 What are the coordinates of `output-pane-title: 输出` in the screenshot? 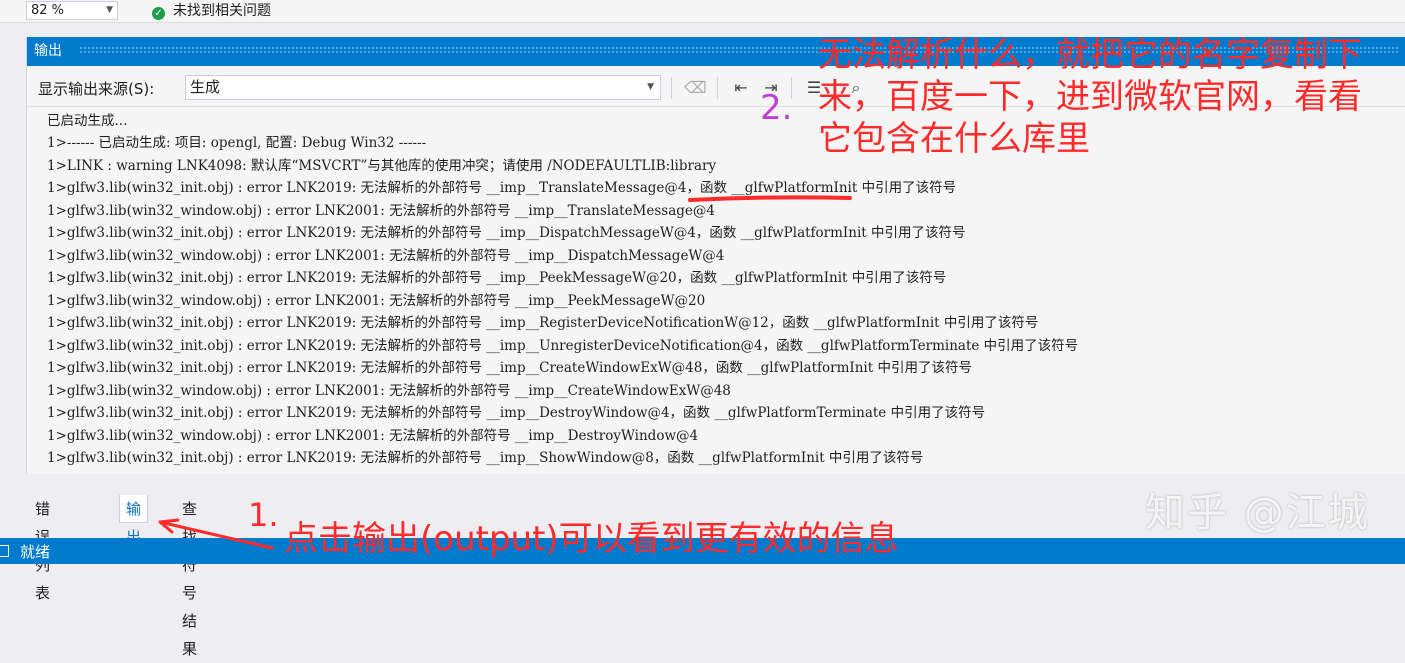 It's located at (48, 51).